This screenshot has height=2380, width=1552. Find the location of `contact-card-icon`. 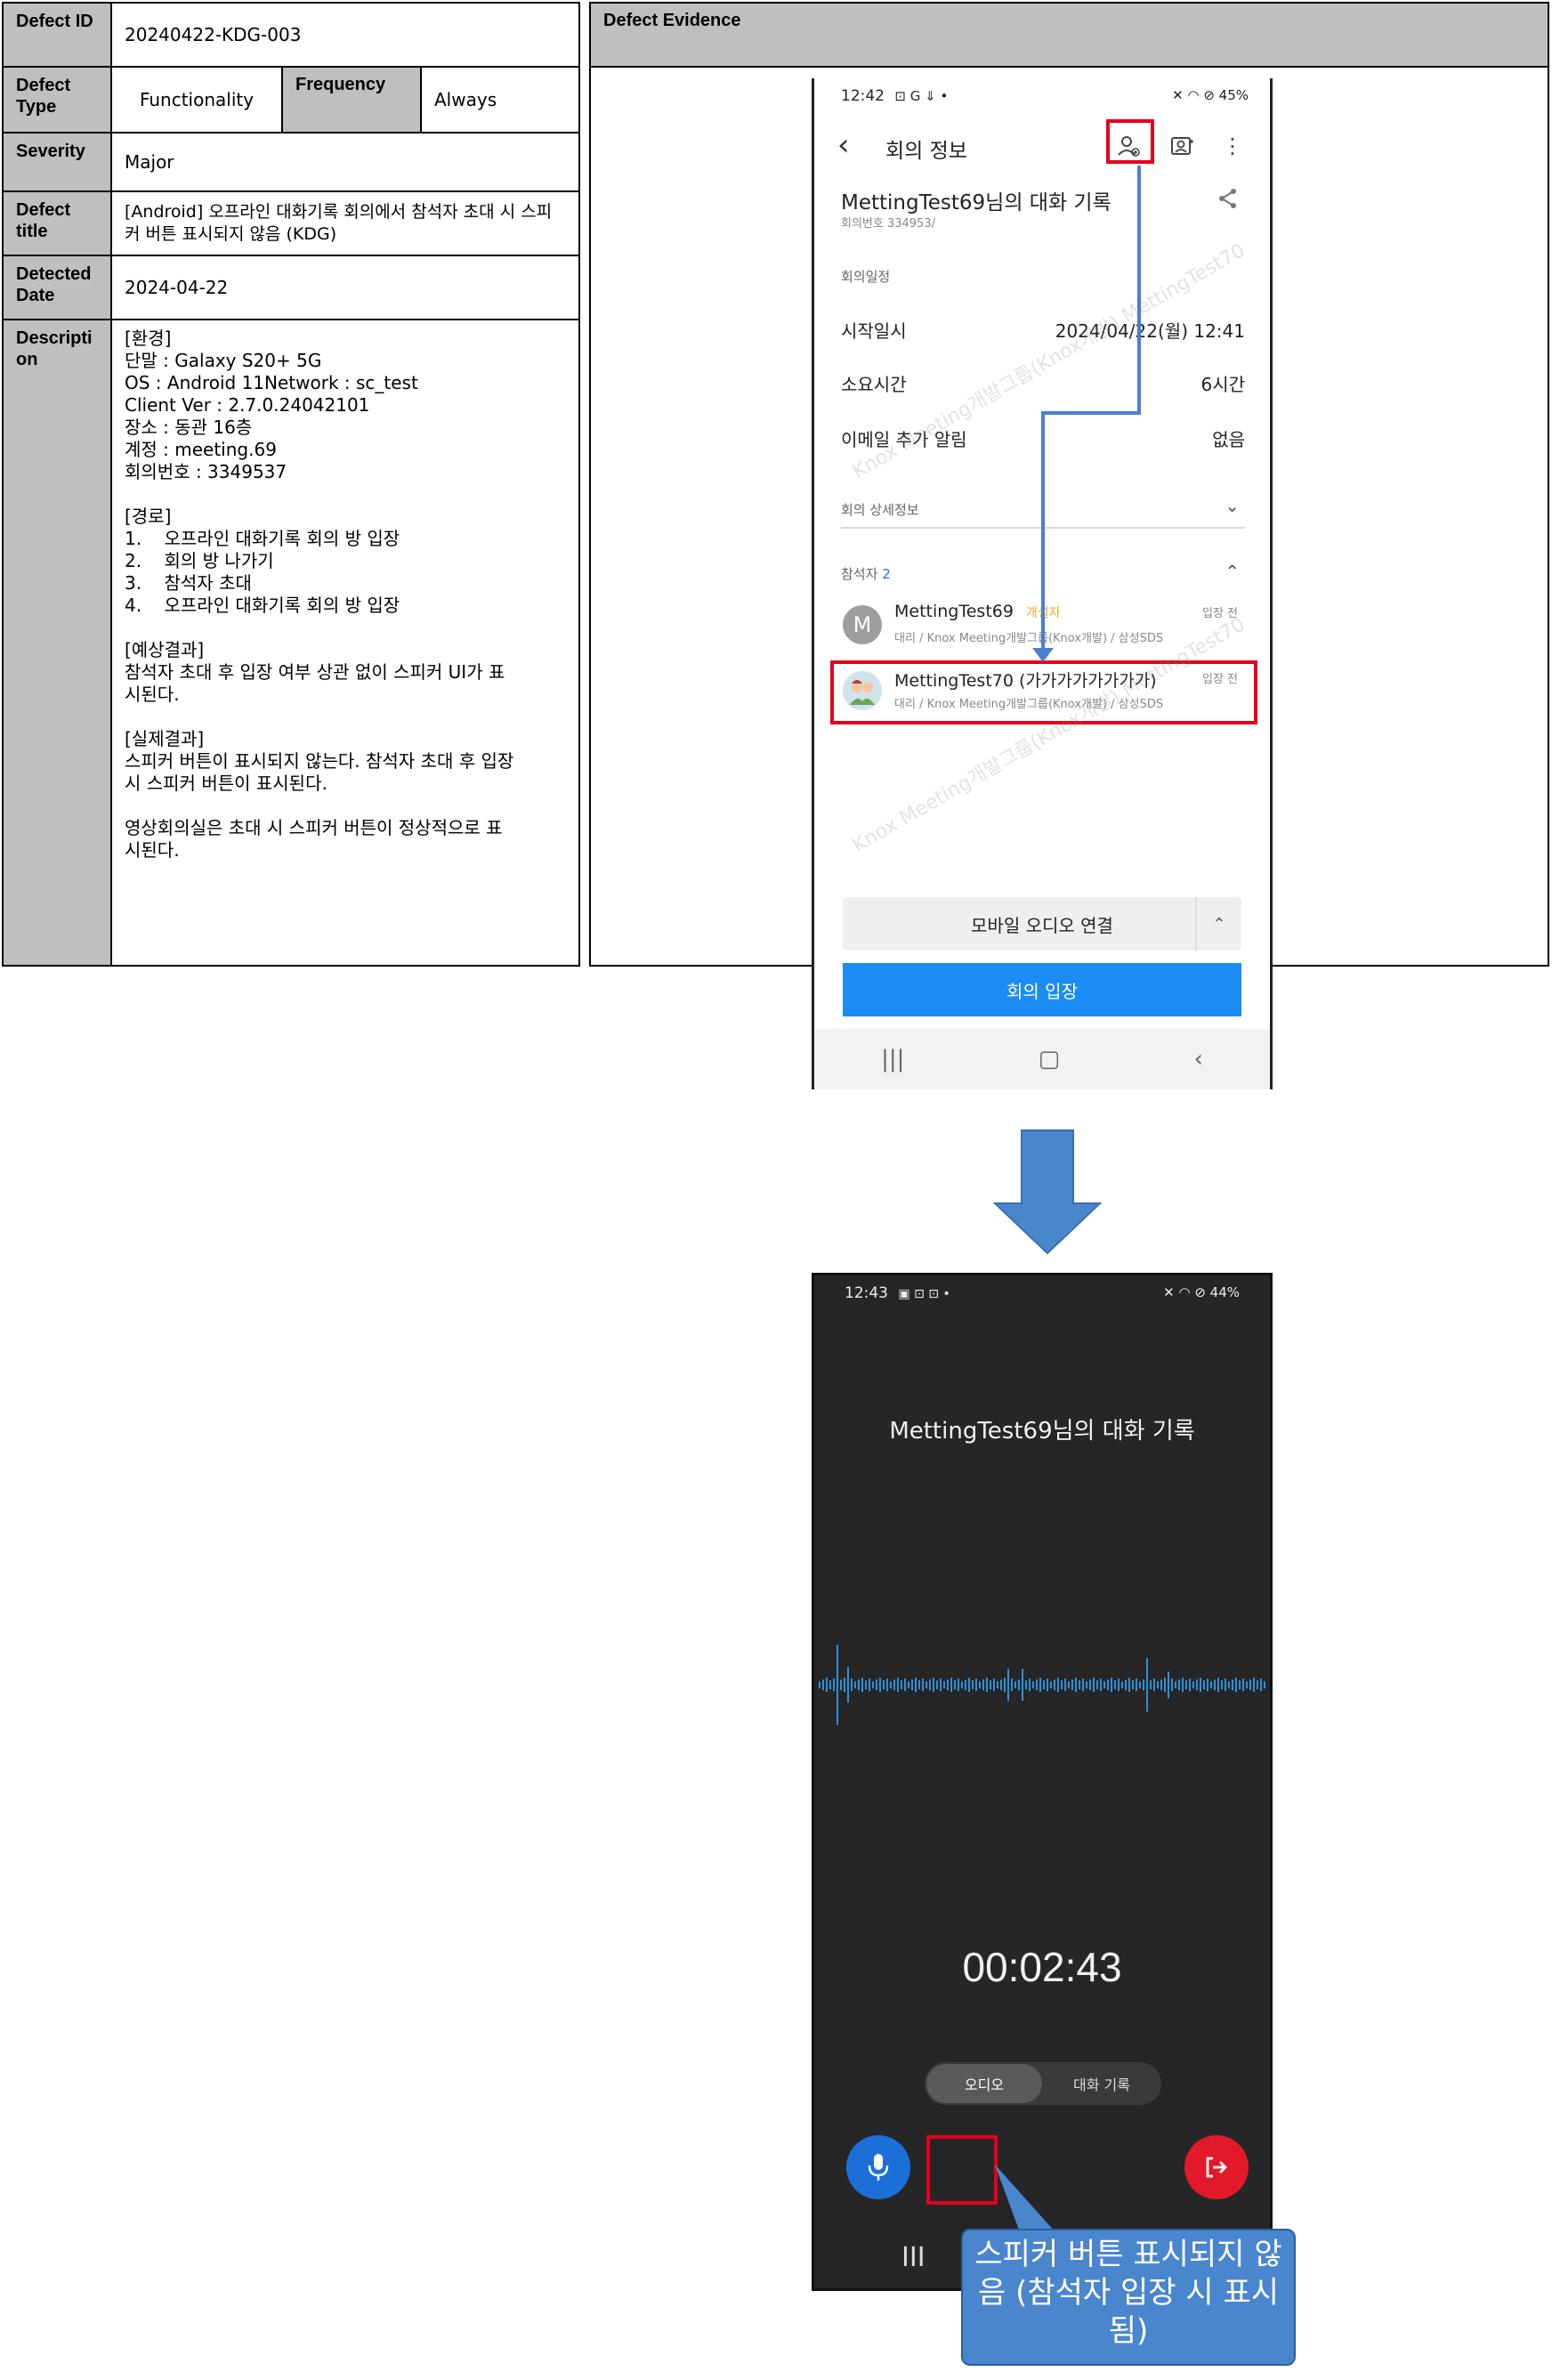

contact-card-icon is located at coordinates (1182, 146).